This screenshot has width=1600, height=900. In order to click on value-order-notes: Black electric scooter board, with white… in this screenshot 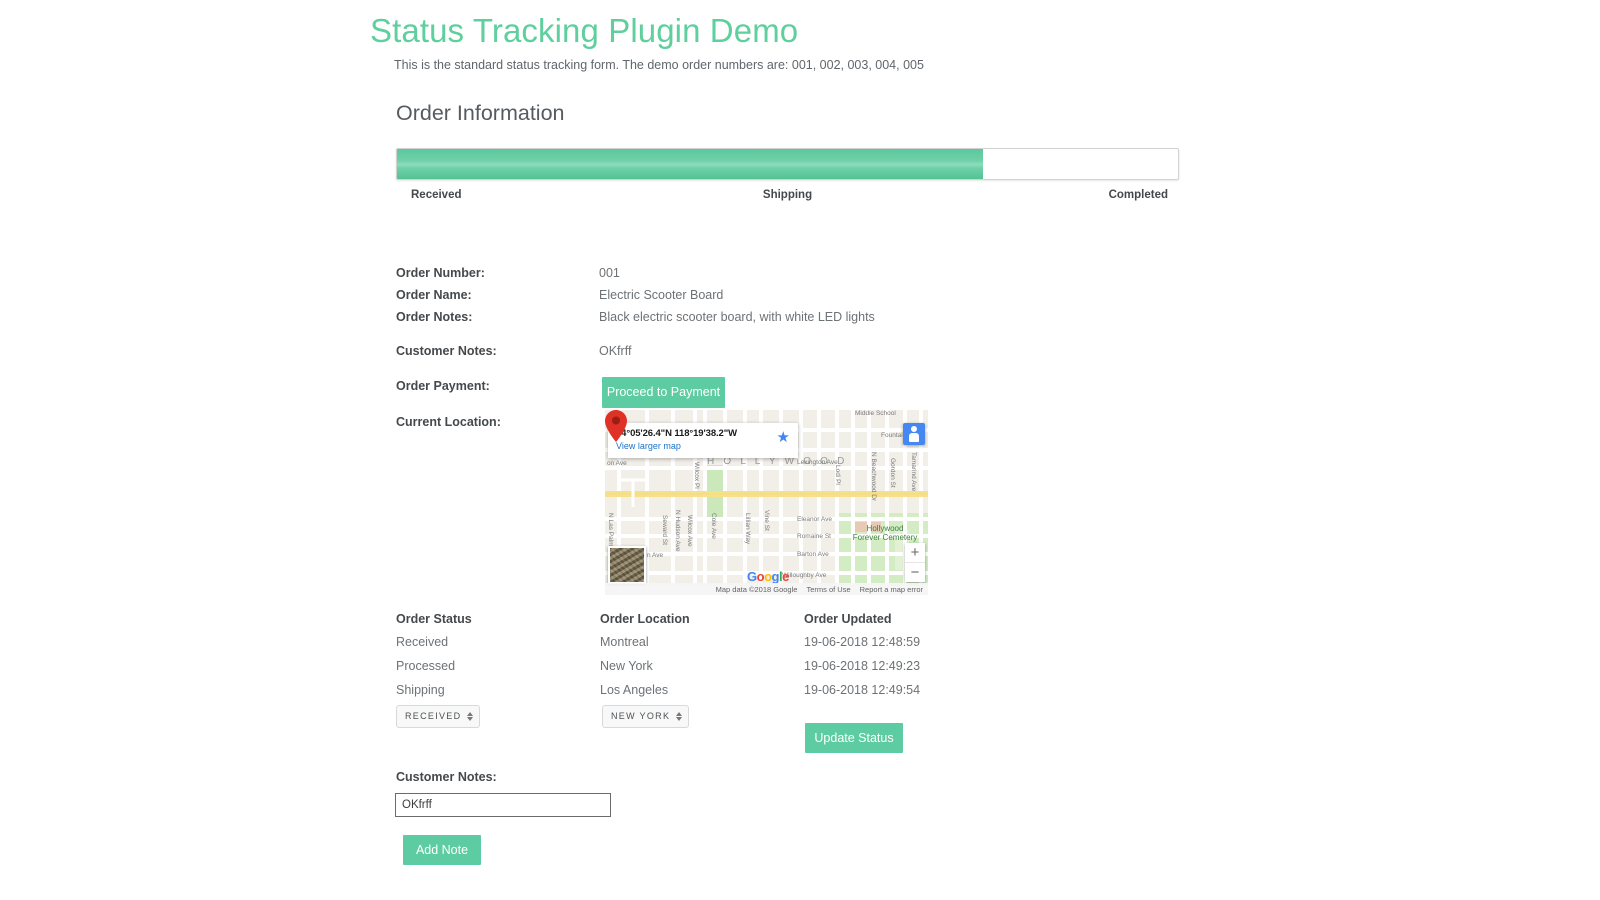, I will do `click(737, 317)`.